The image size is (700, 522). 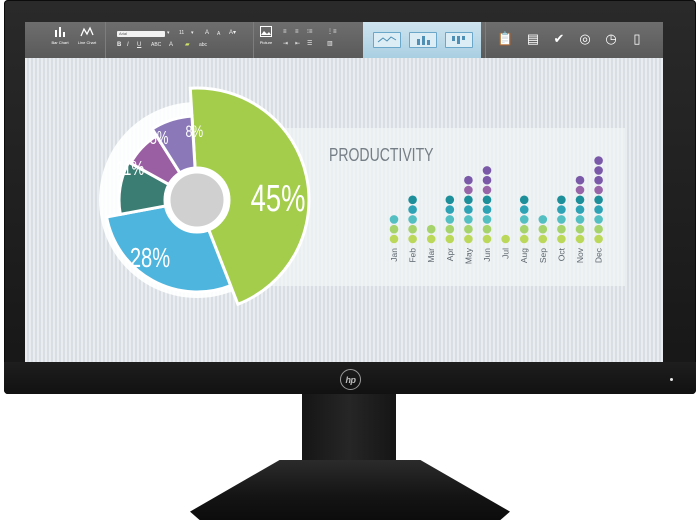 What do you see at coordinates (278, 199) in the screenshot?
I see `pie-label-45: 45%` at bounding box center [278, 199].